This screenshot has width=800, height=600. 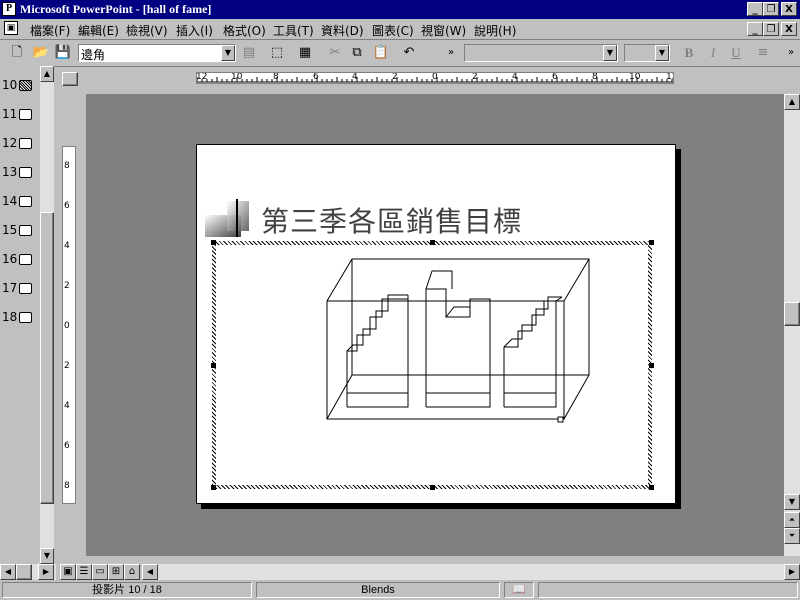 I want to click on minimize-button: _, so click(x=755, y=9).